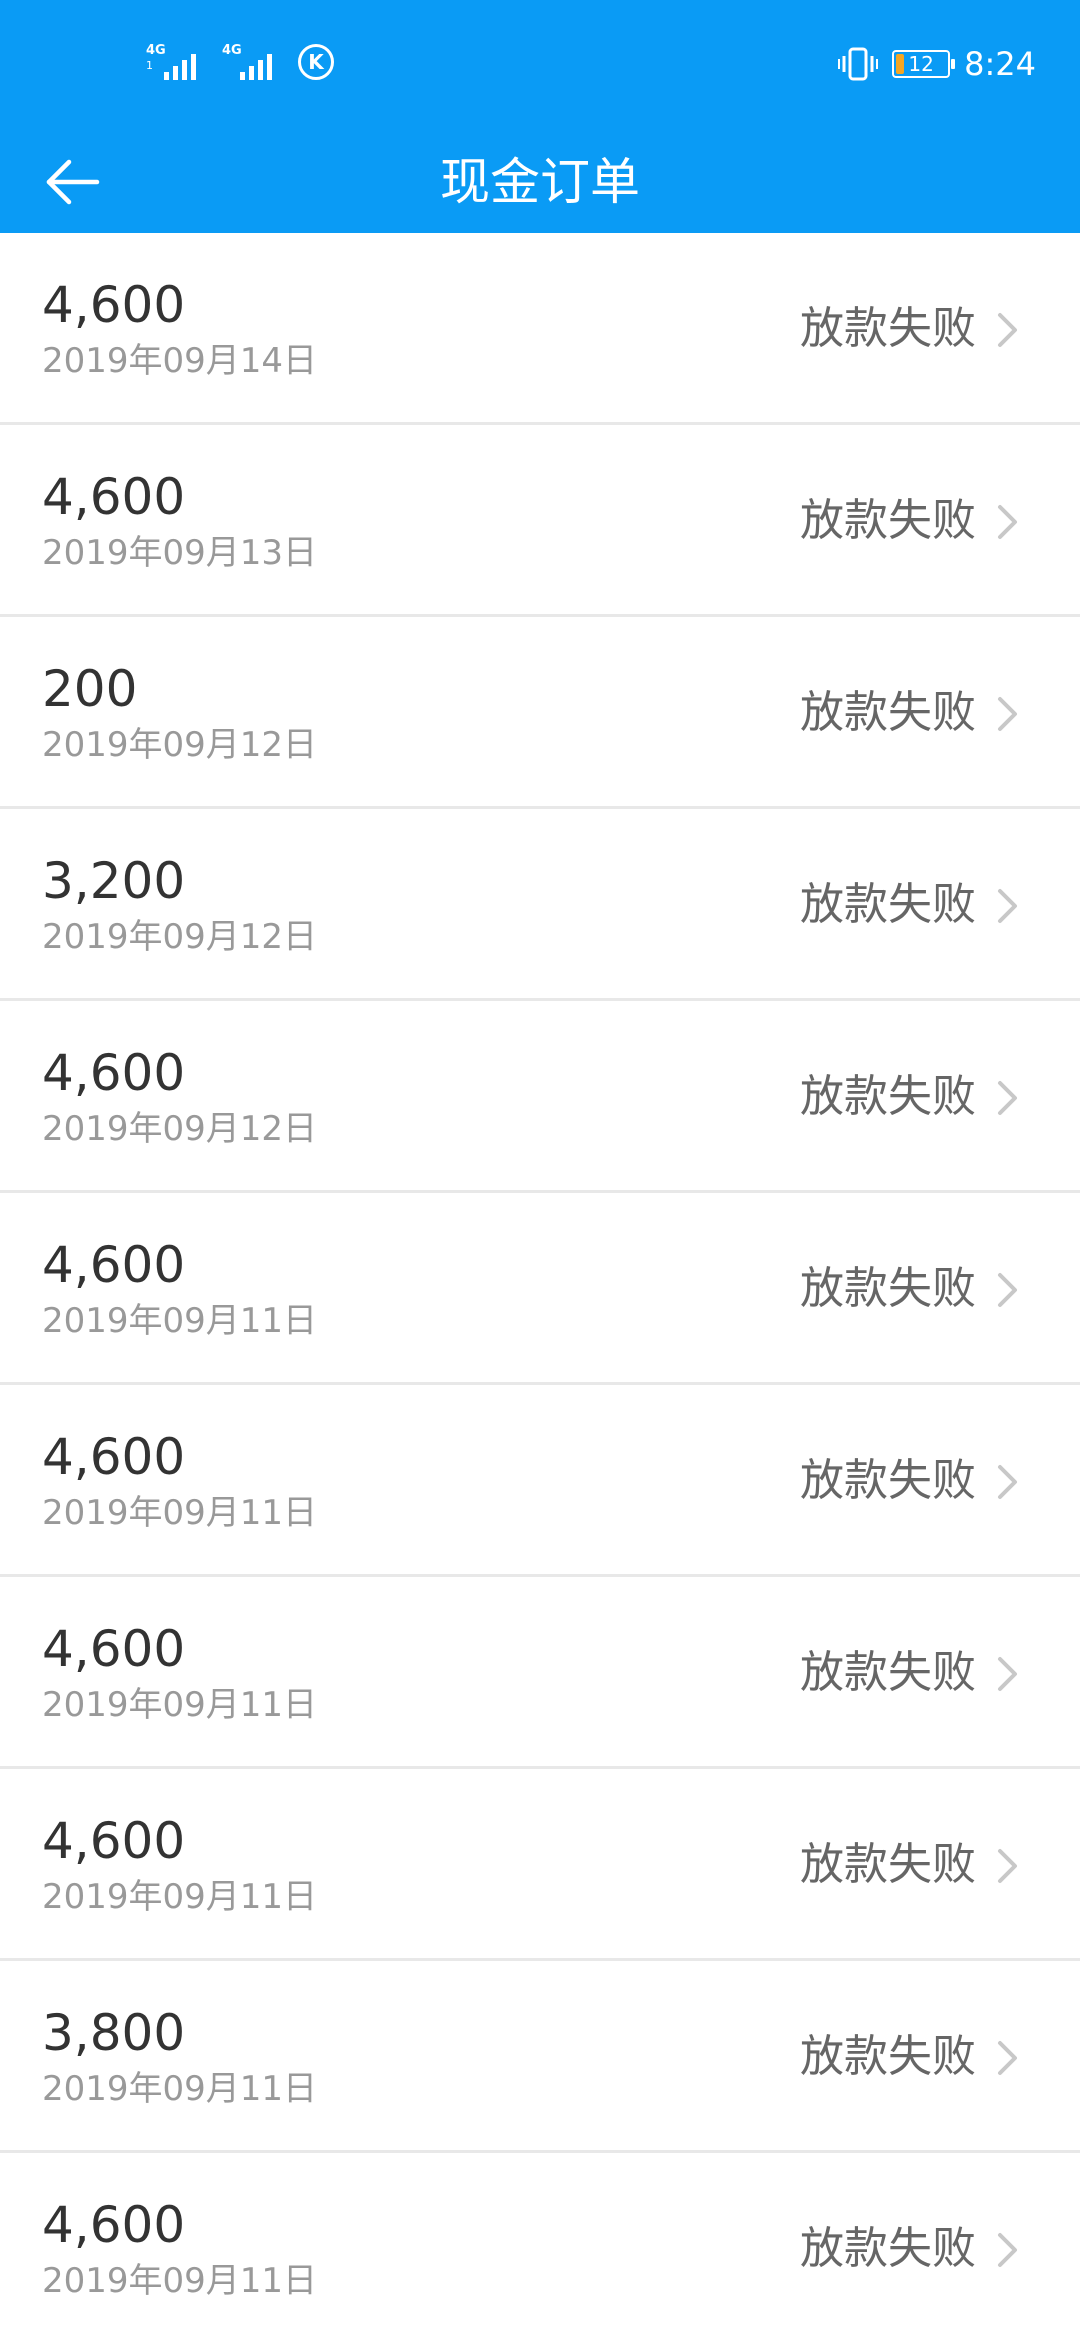 The width and height of the screenshot is (1080, 2340). Describe the element at coordinates (540, 2057) in the screenshot. I see `order-row: 3,800 2019年09月11日 放款失败` at that location.